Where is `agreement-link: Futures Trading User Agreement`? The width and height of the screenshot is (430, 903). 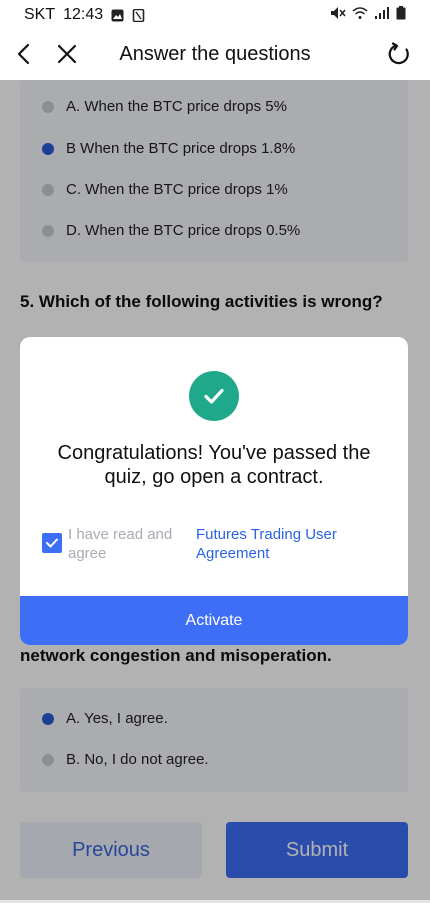
agreement-link: Futures Trading User Agreement is located at coordinates (286, 544).